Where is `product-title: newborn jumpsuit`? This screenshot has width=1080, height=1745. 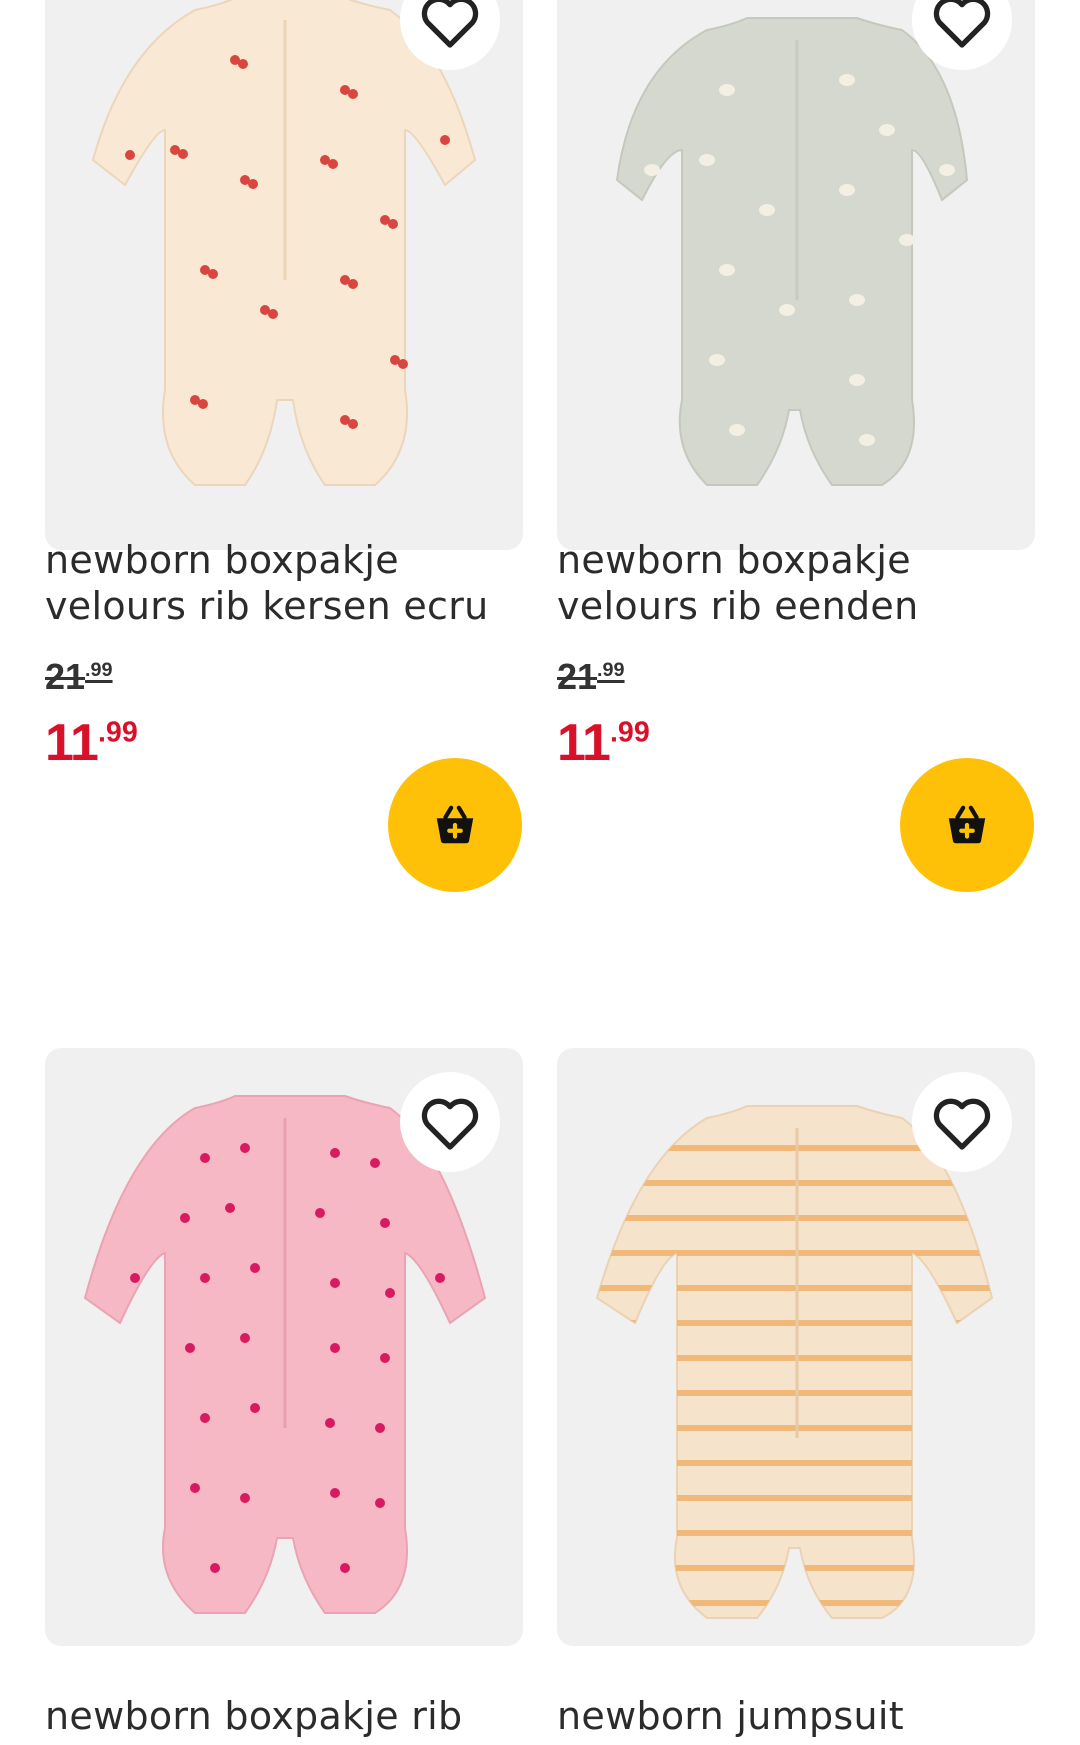
product-title: newborn jumpsuit is located at coordinates (796, 1716).